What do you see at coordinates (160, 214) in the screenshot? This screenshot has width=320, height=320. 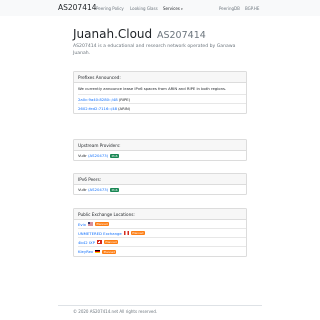 I see `ixp-card-title: Public Exchange Locations:` at bounding box center [160, 214].